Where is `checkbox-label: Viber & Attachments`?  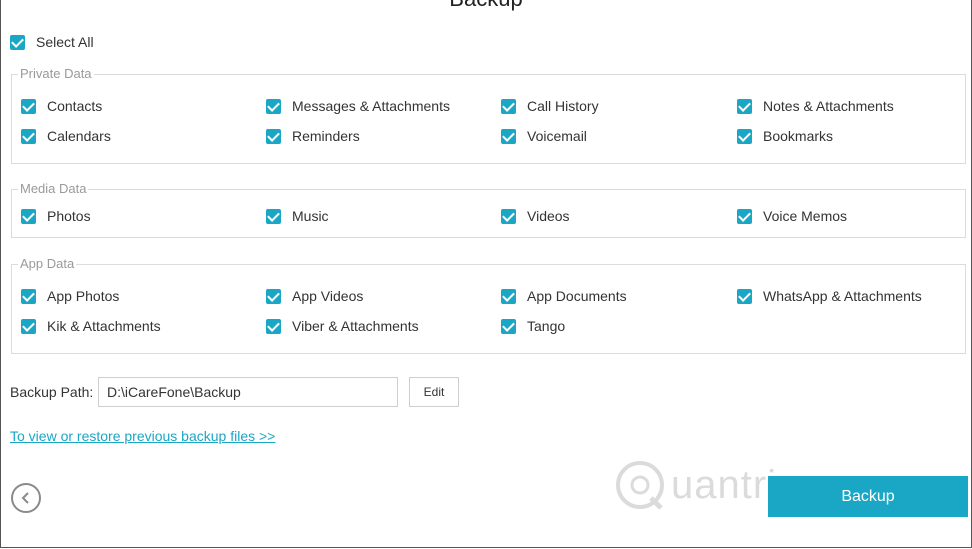 checkbox-label: Viber & Attachments is located at coordinates (355, 326).